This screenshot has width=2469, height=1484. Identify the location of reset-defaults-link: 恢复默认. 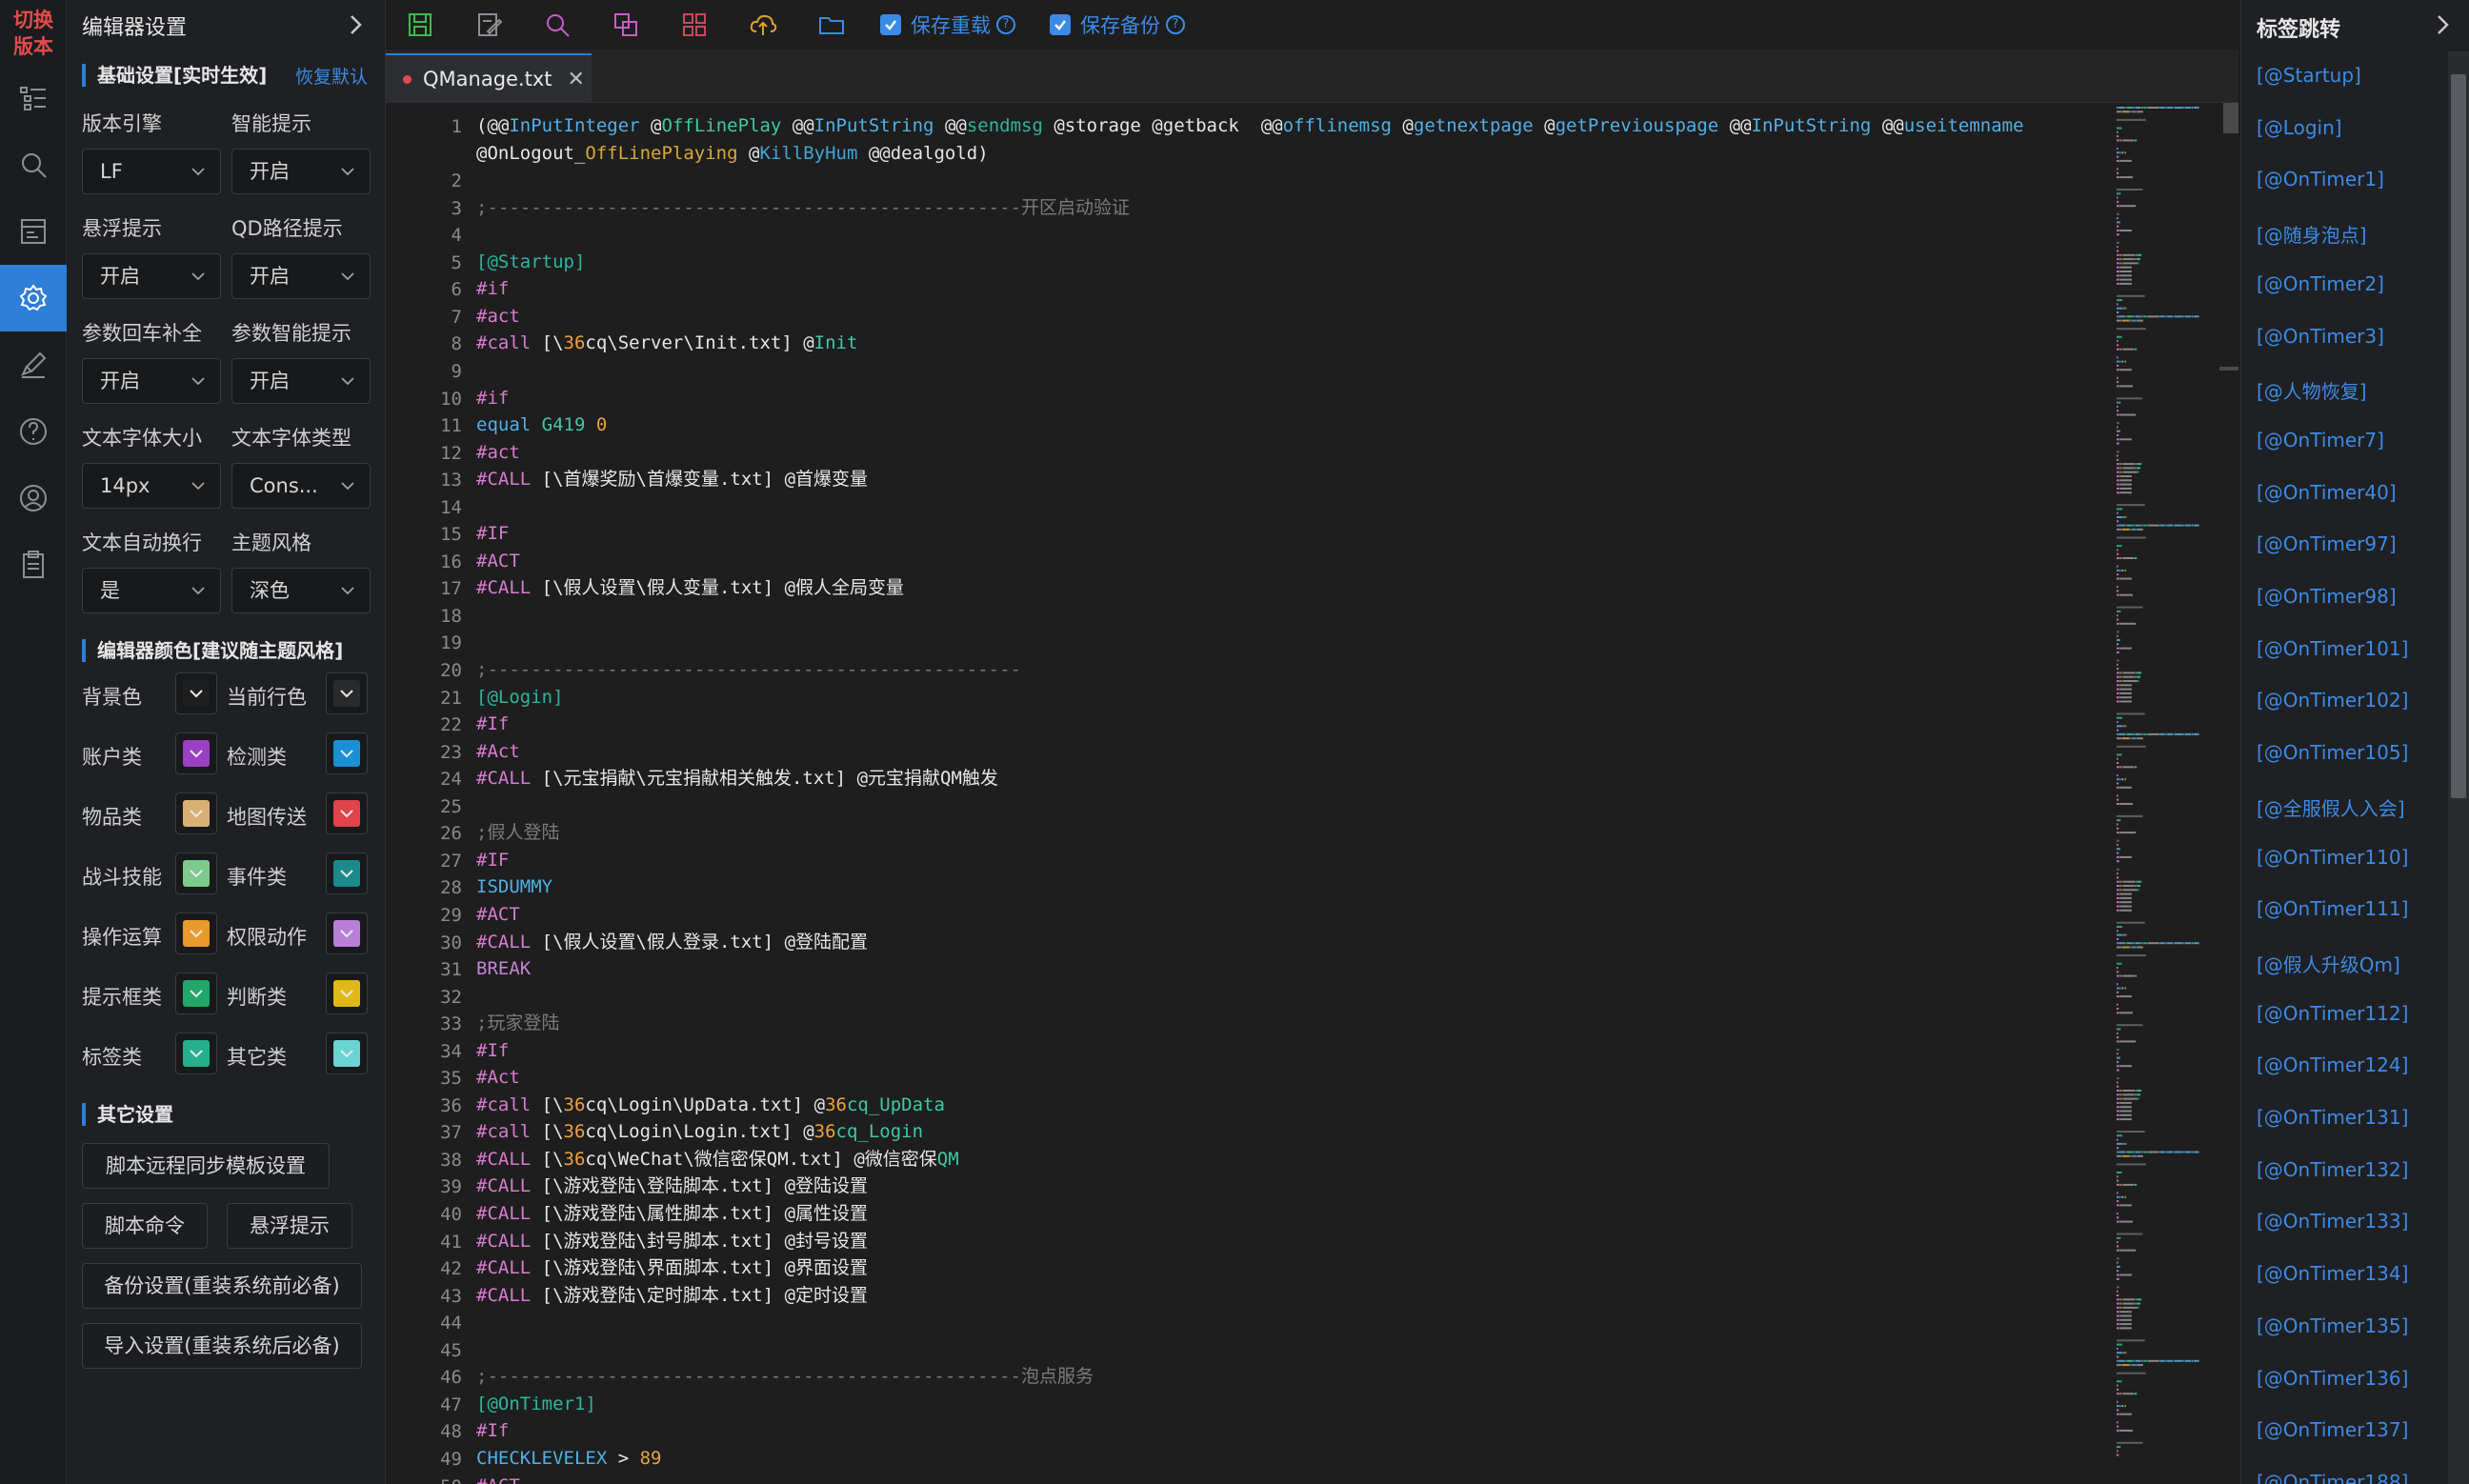
(331, 76).